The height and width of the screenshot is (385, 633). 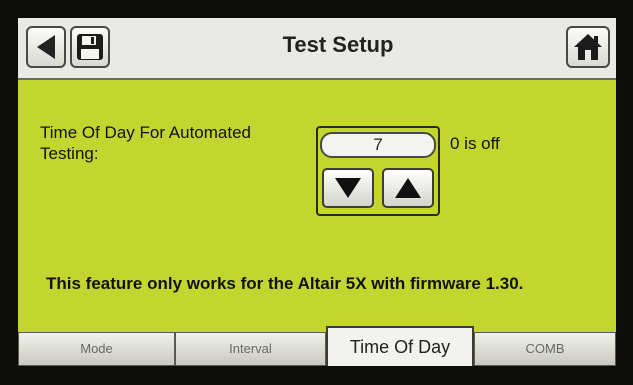 What do you see at coordinates (475, 143) in the screenshot?
I see `off-hint: 0 is off` at bounding box center [475, 143].